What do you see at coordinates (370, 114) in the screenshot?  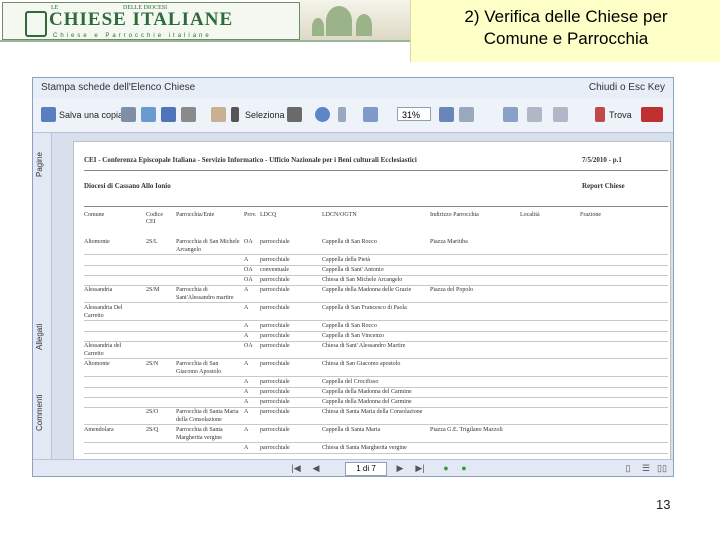 I see `fit-page-icon` at bounding box center [370, 114].